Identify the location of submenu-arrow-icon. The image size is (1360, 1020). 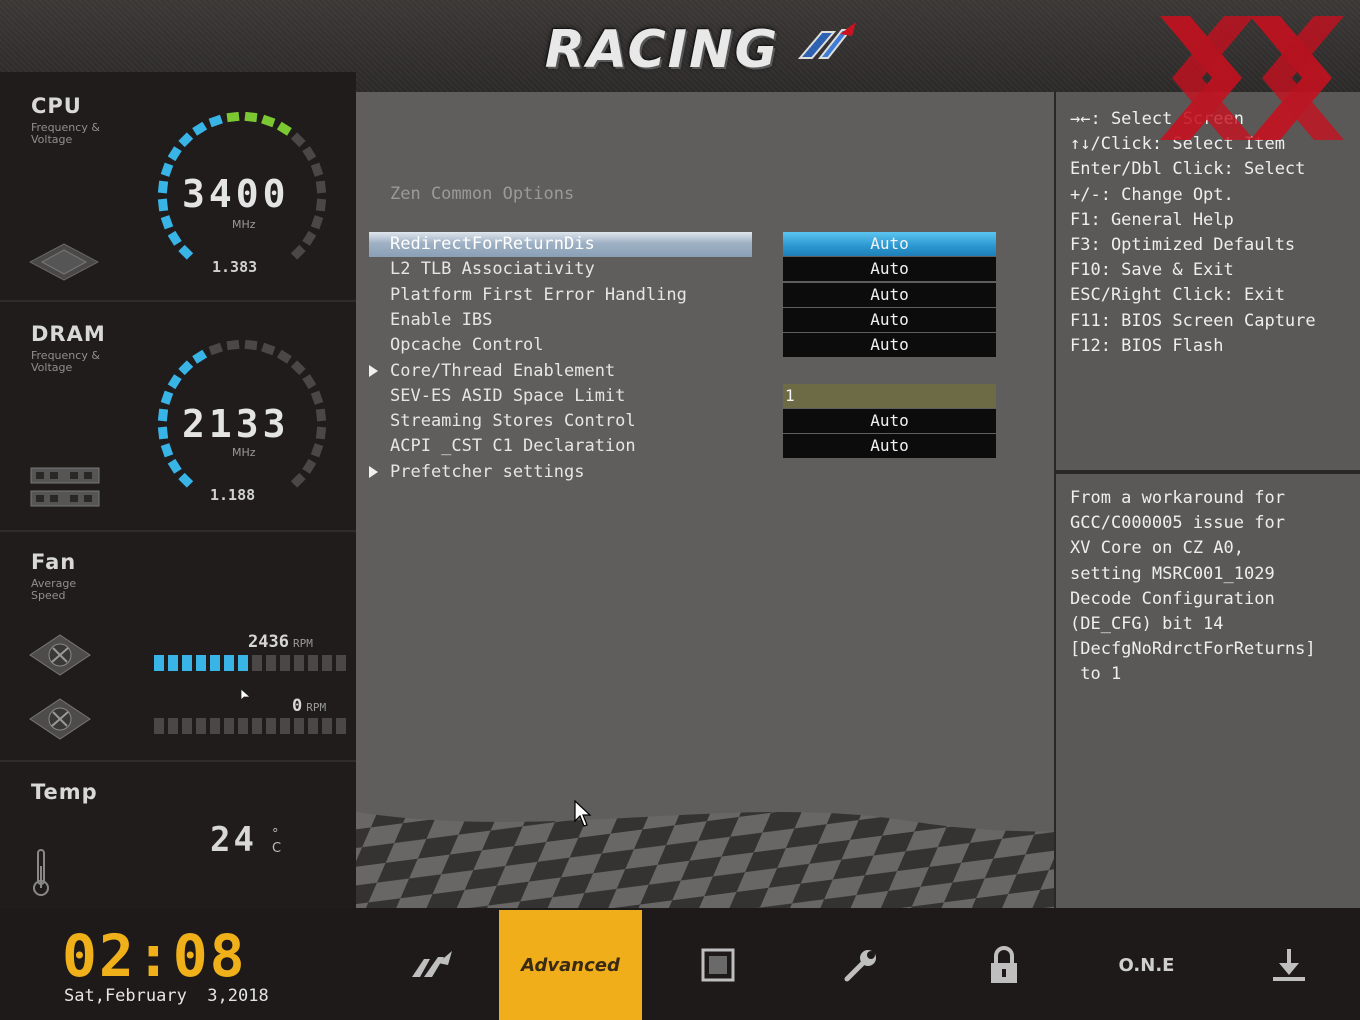
(373, 371).